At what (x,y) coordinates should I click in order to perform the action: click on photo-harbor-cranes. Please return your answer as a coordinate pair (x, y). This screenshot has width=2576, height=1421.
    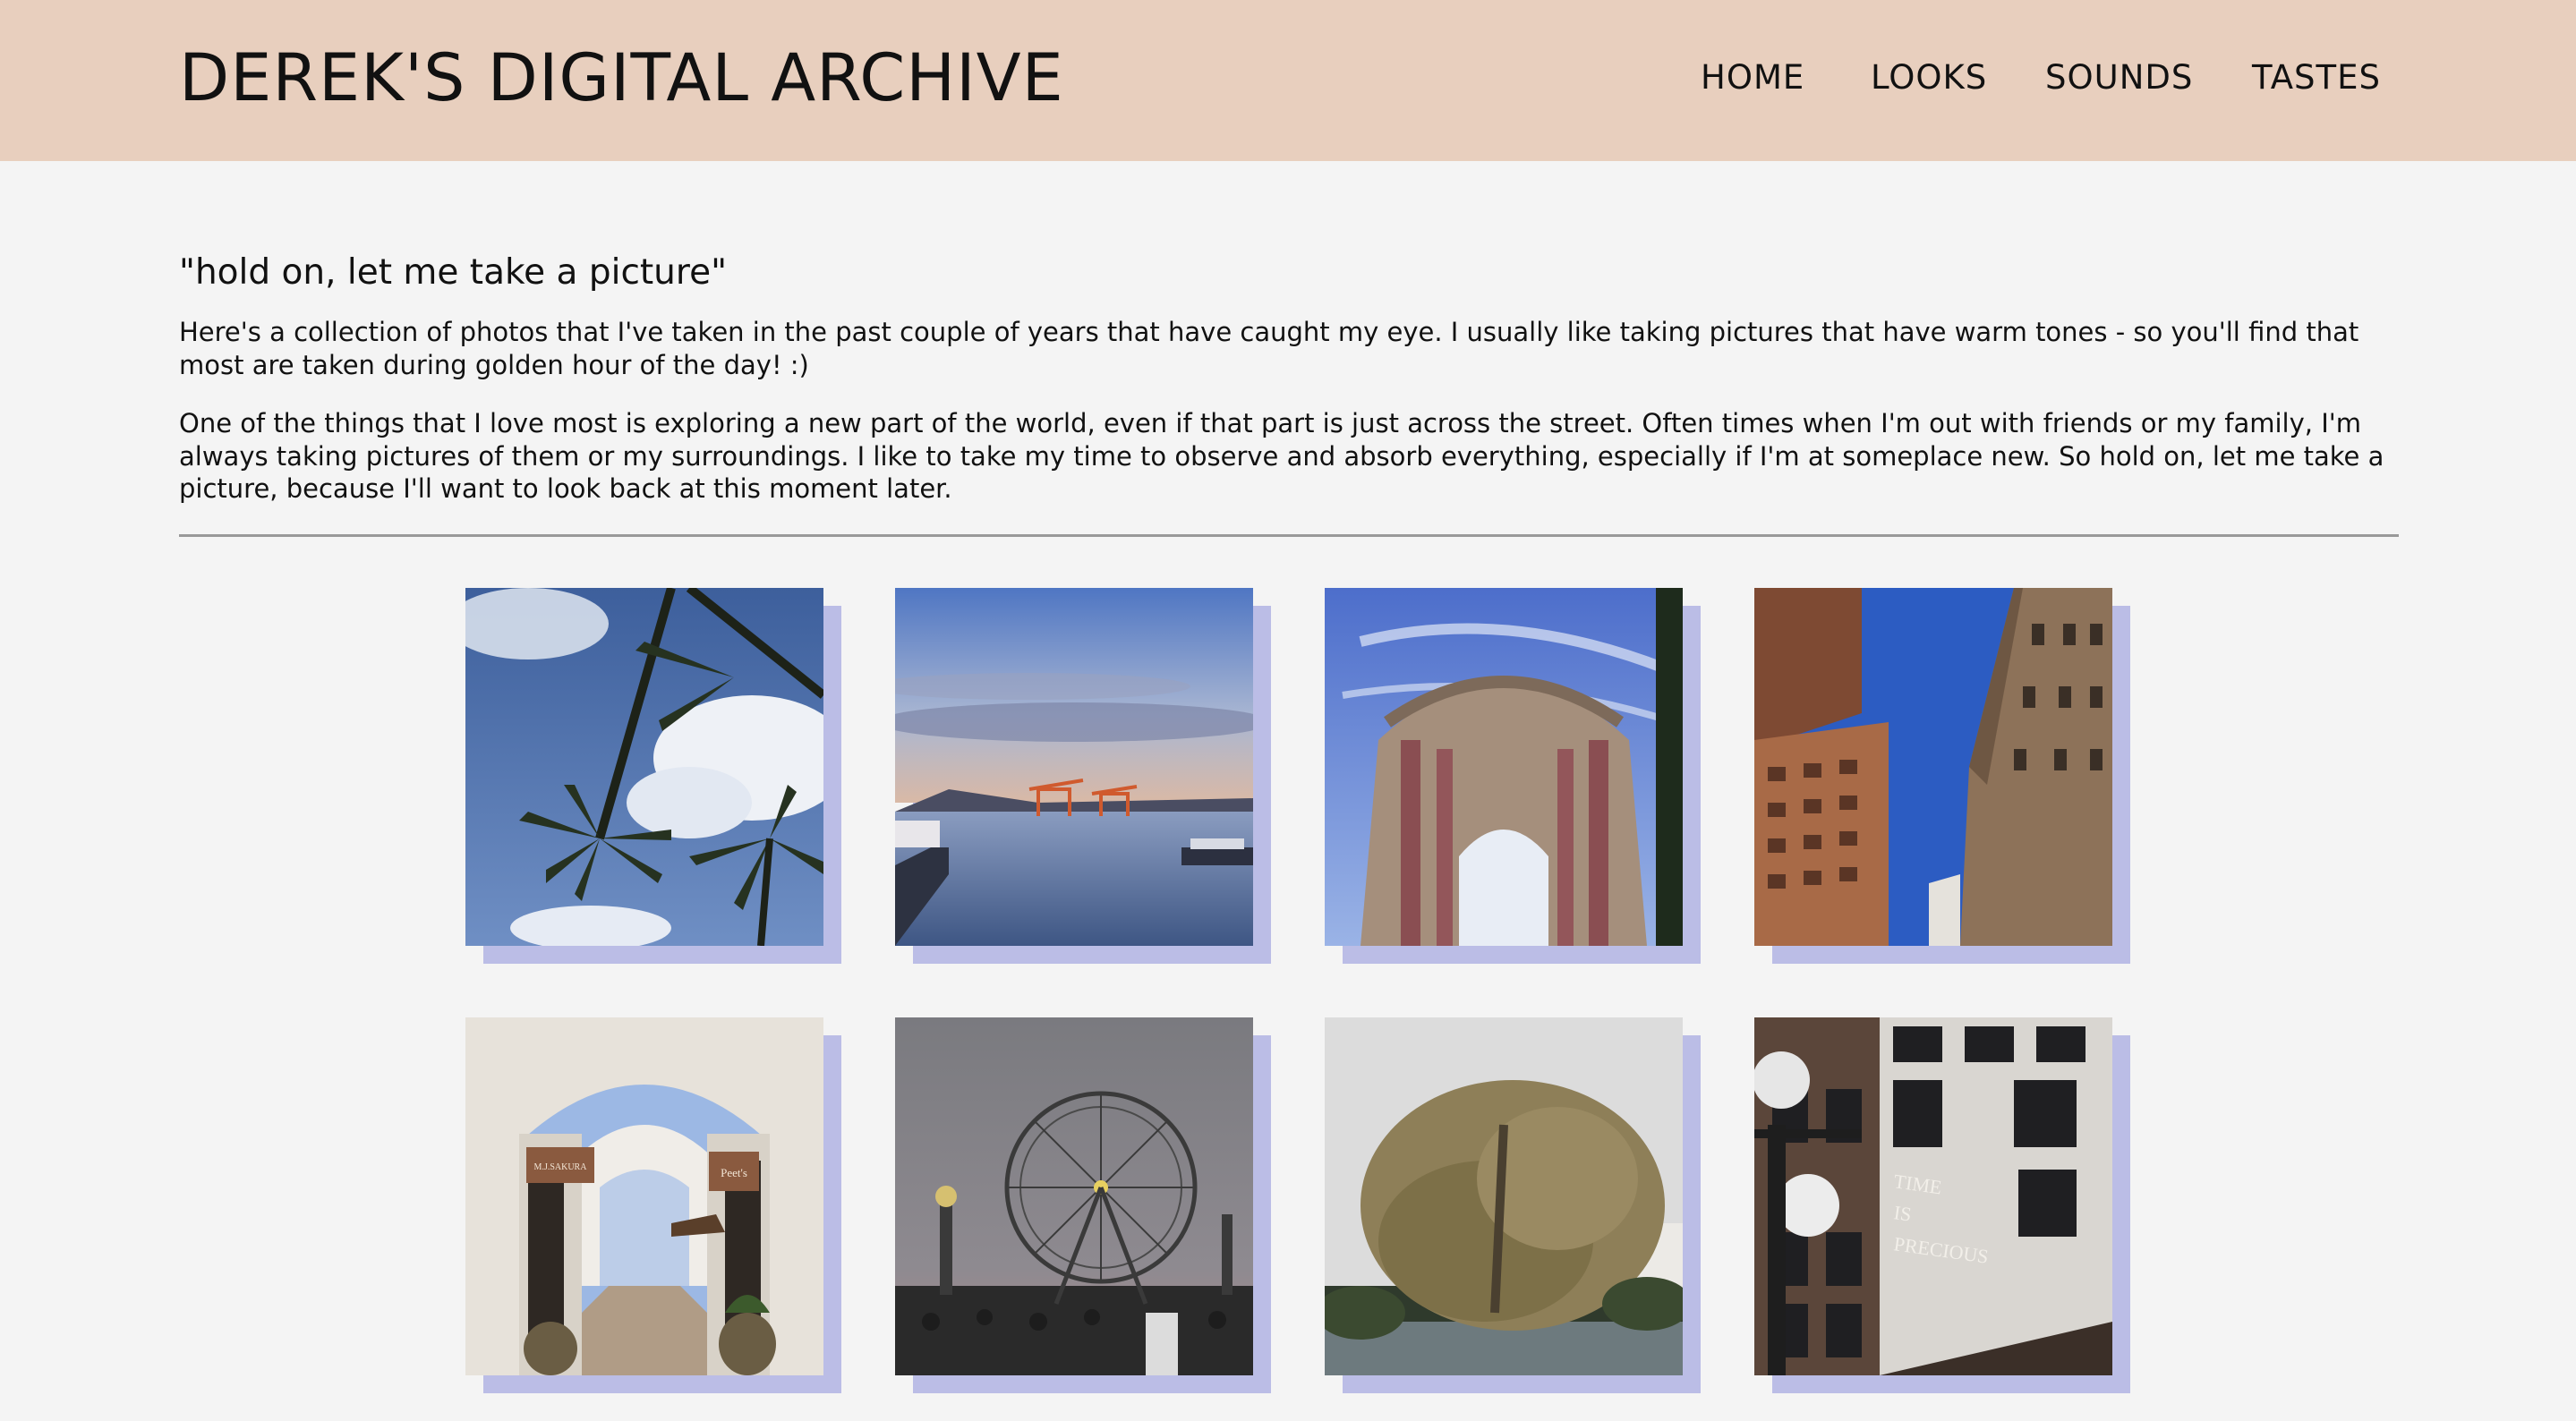
    Looking at the image, I should click on (1074, 767).